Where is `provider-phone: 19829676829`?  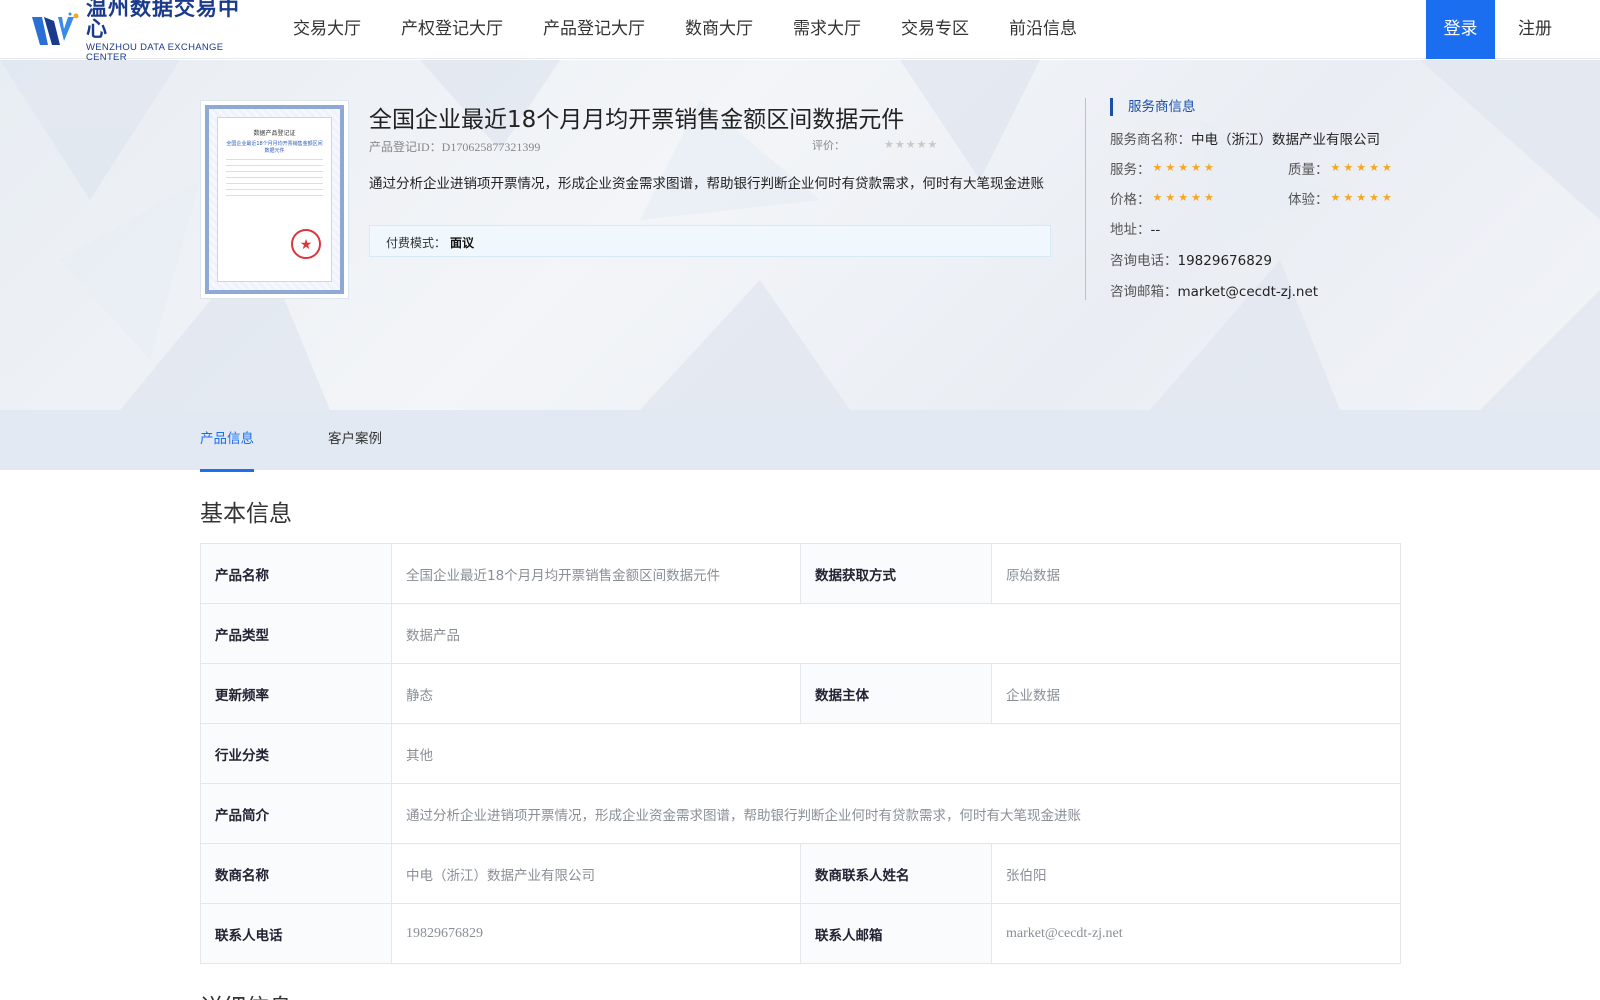
provider-phone: 19829676829 is located at coordinates (1224, 261).